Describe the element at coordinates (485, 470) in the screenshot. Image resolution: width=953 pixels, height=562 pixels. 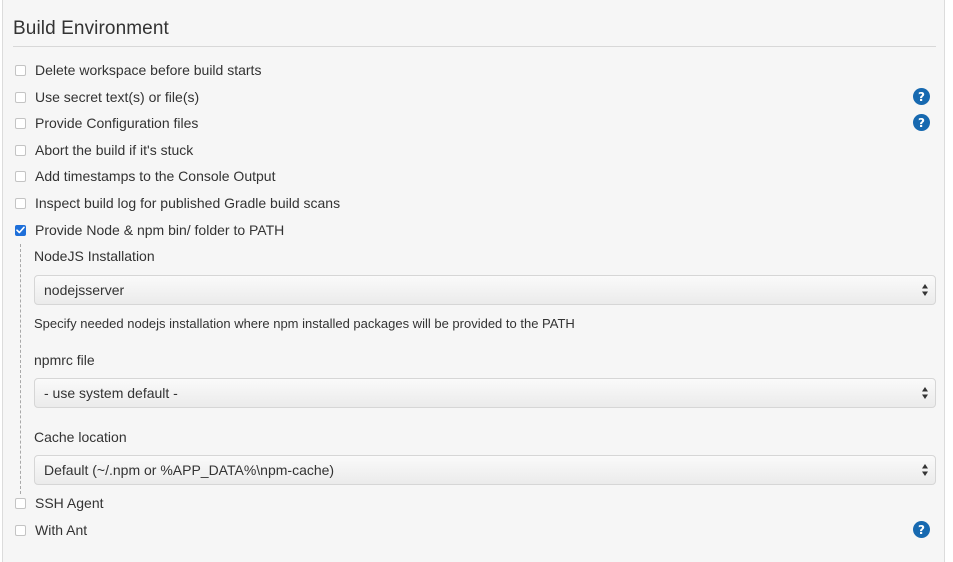
I see `cache-location-select: Default (~/.npm or %APP_DATA%\npm-cache)` at that location.